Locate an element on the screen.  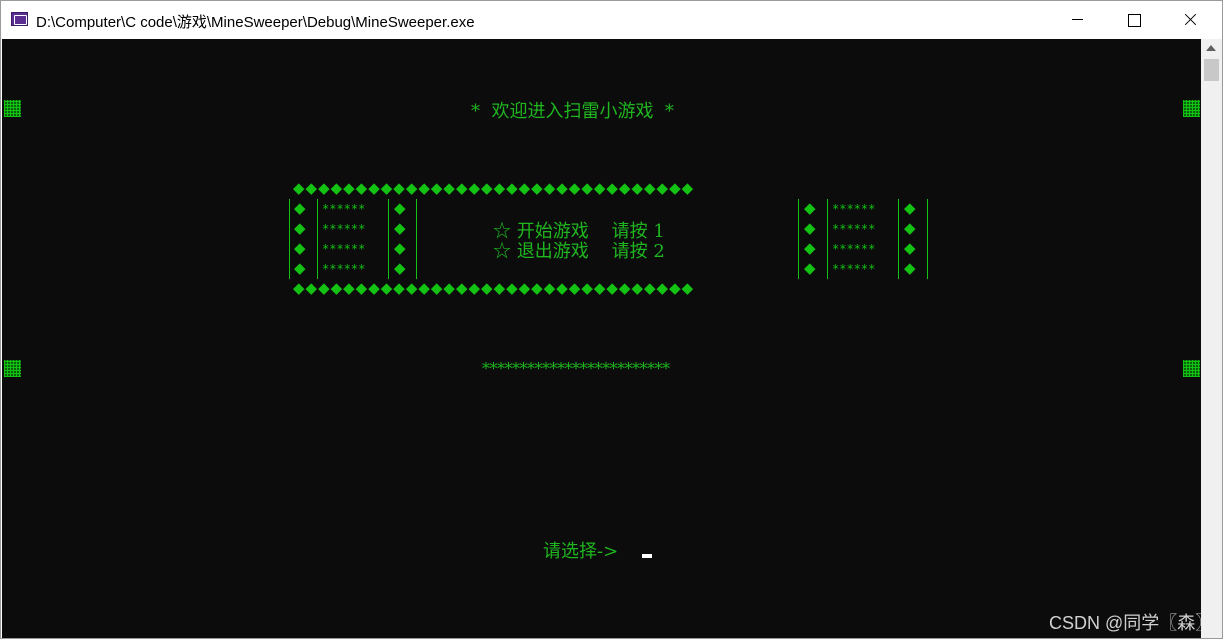
scroll-up-arrow-icon is located at coordinates (1211, 48).